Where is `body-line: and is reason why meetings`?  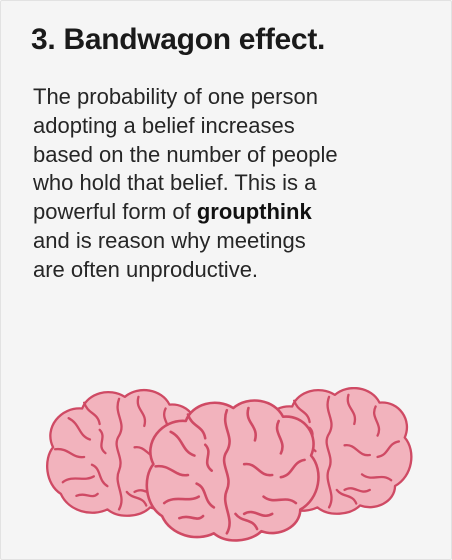
body-line: and is reason why meetings is located at coordinates (169, 240).